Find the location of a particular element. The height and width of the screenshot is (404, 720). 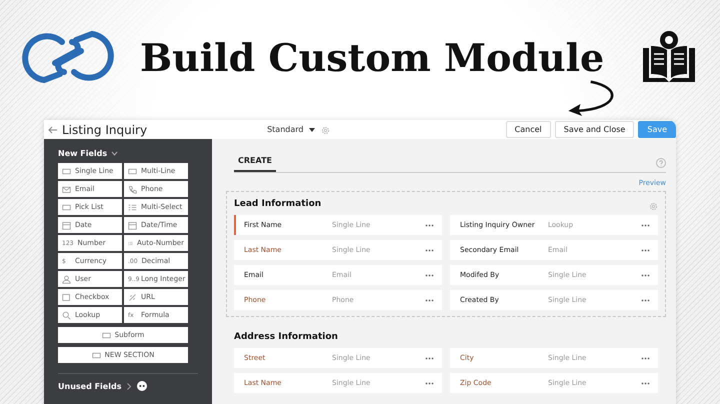

chevron-icon is located at coordinates (114, 153).